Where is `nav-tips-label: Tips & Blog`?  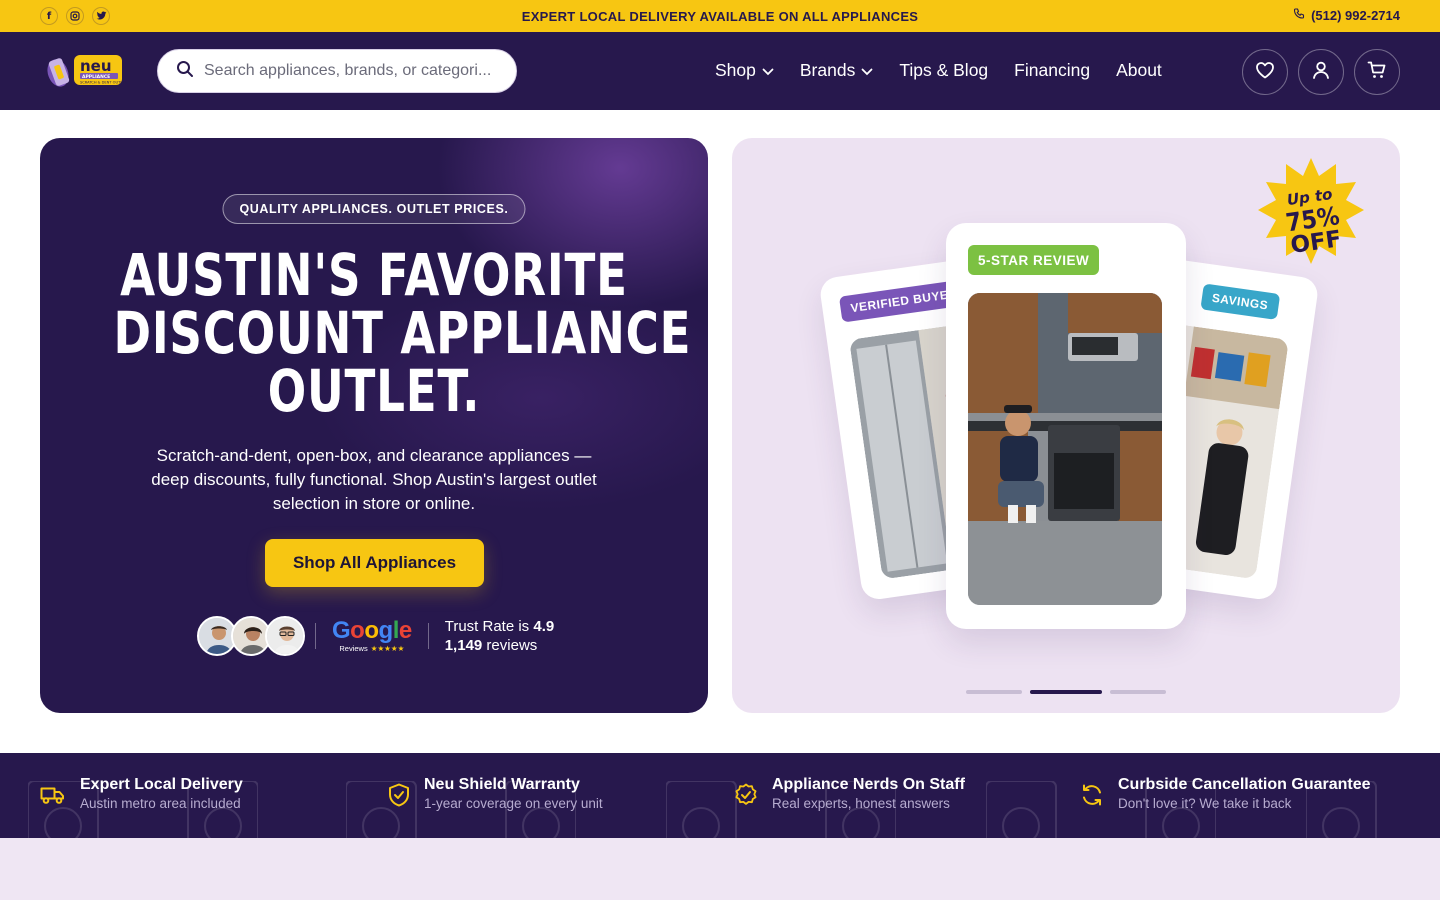 nav-tips-label: Tips & Blog is located at coordinates (944, 70).